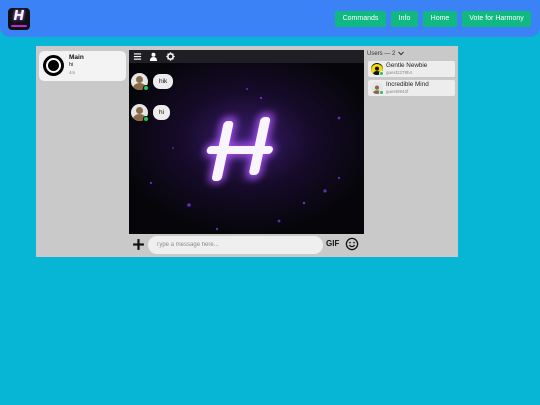 The image size is (540, 405). Describe the element at coordinates (137, 56) in the screenshot. I see `menu-icon` at that location.